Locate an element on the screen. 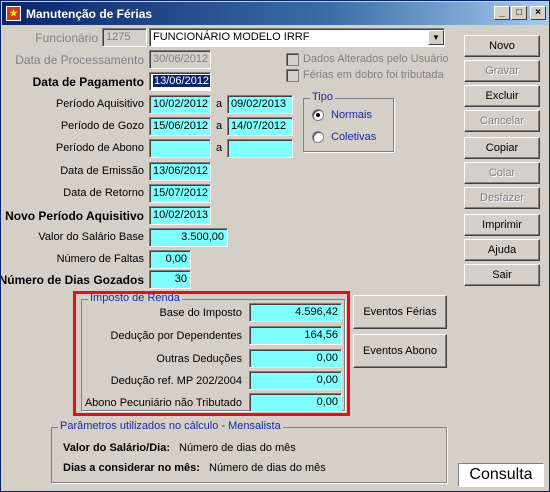 This screenshot has width=550, height=492. colar-button: Colar is located at coordinates (502, 173).